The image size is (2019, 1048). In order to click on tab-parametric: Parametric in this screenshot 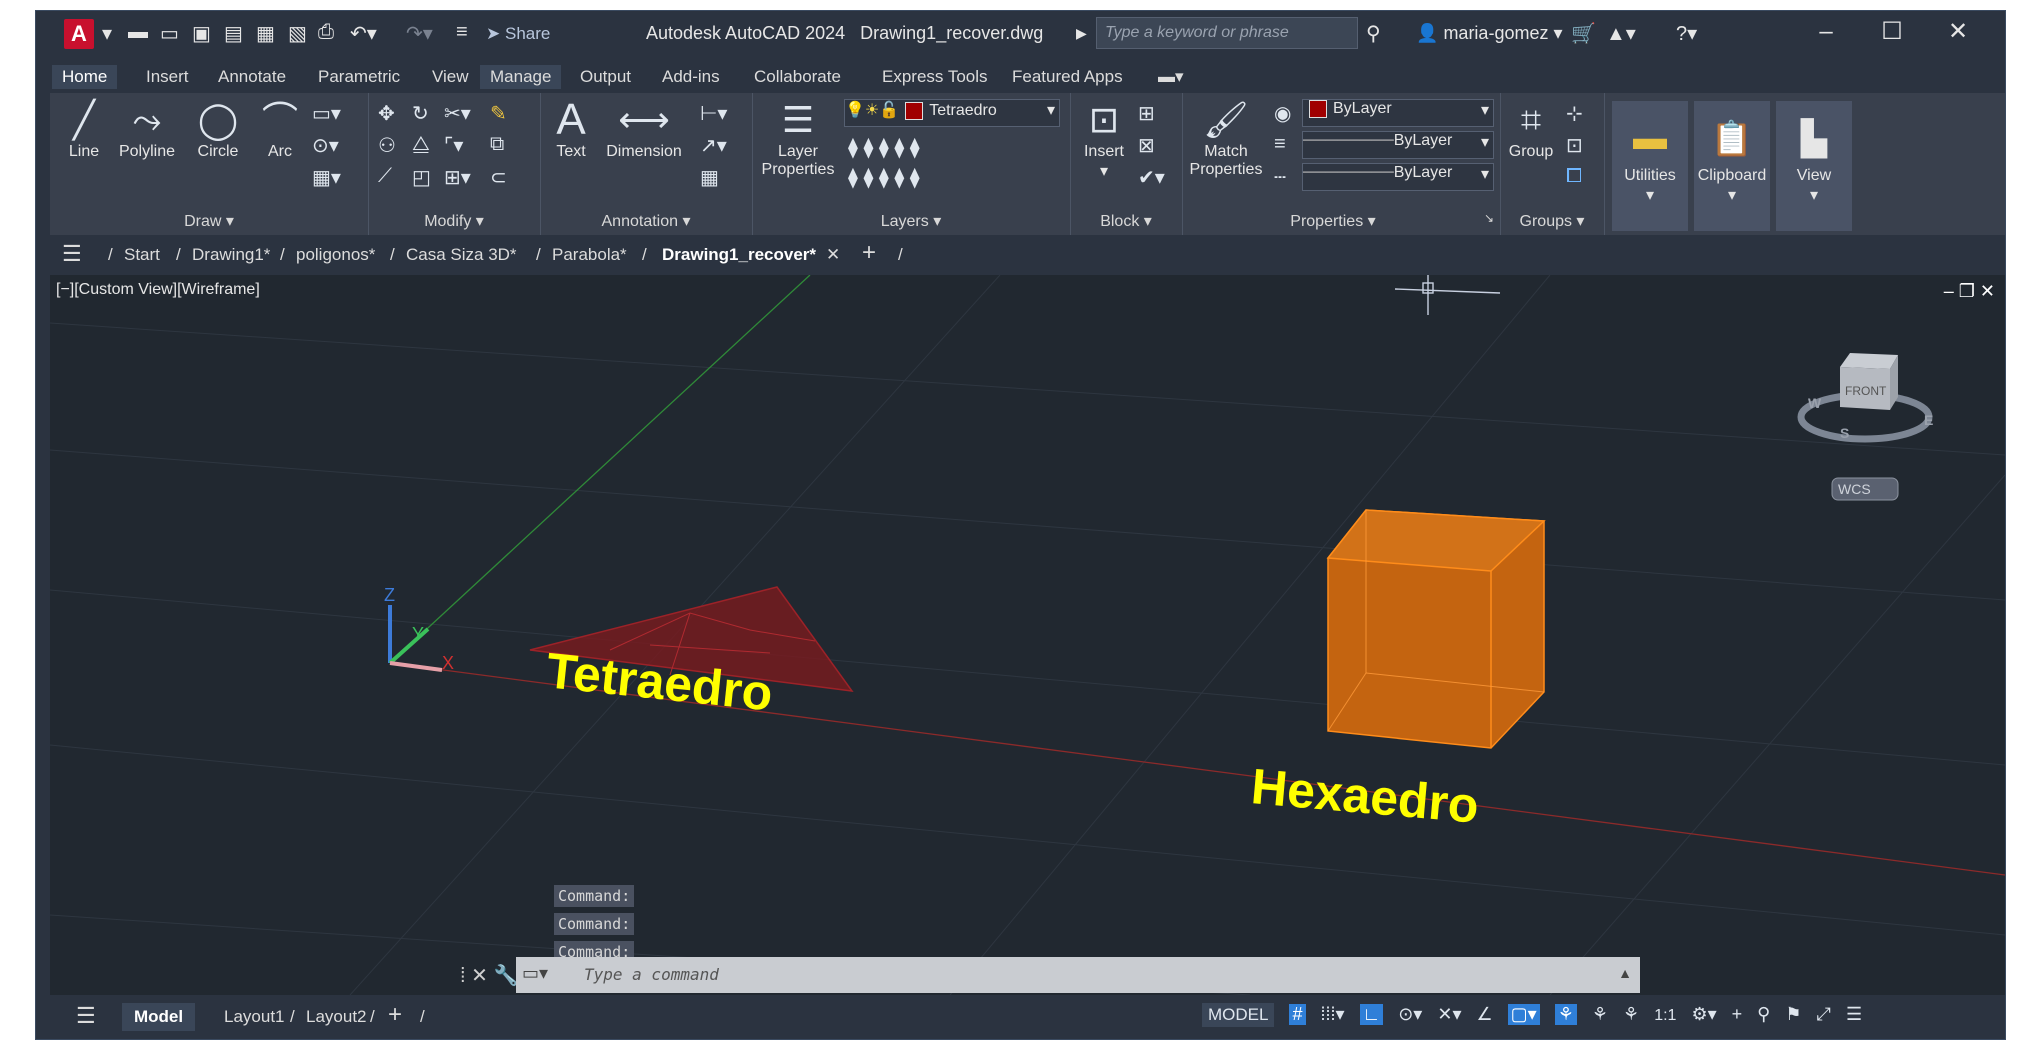, I will do `click(359, 77)`.